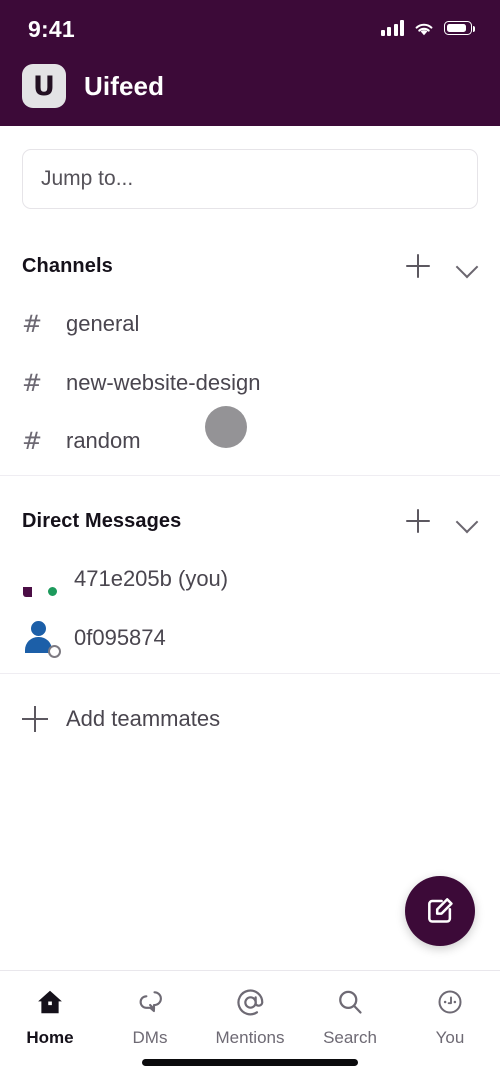  I want to click on dm-label: 0f095874, so click(120, 637).